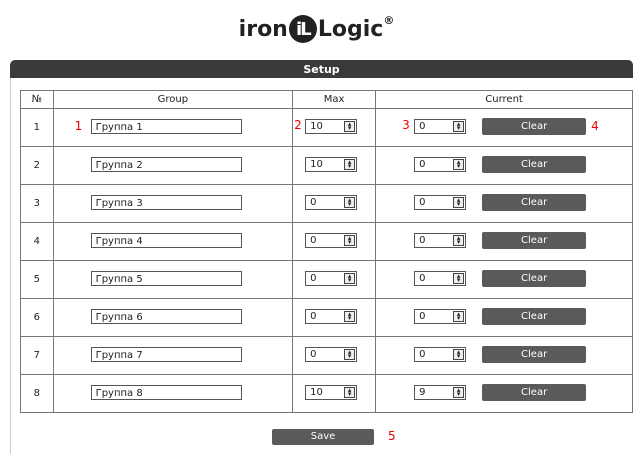 This screenshot has width=633, height=454. I want to click on group-cell: Группа 4, so click(173, 241).